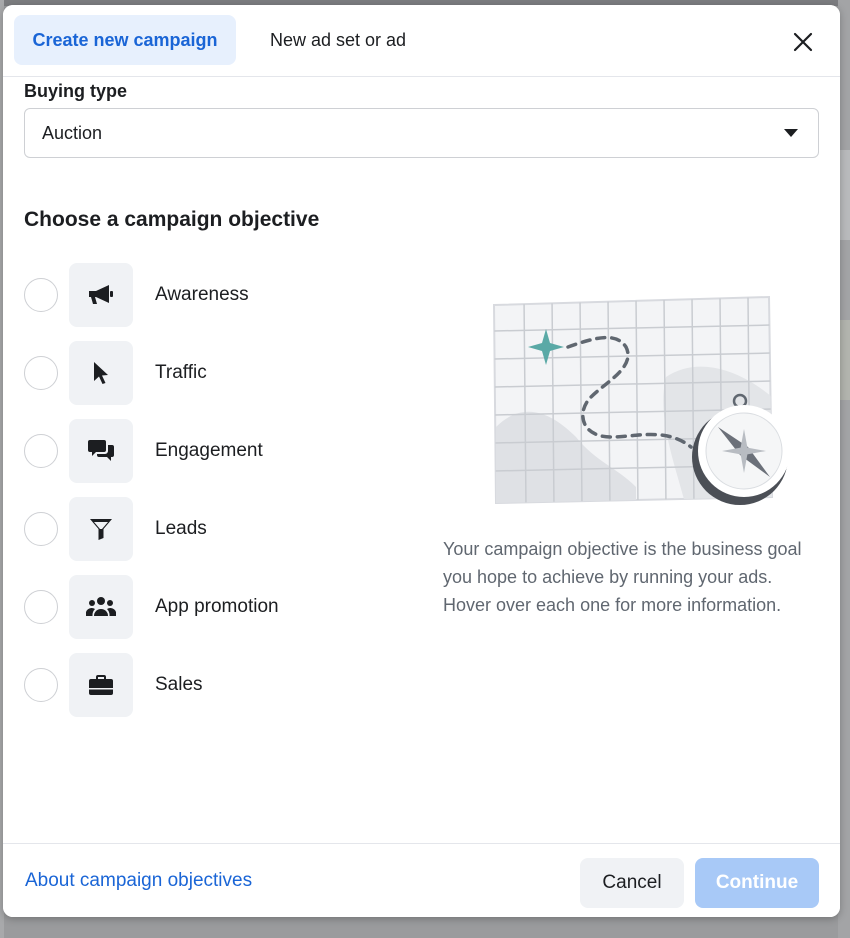 The height and width of the screenshot is (938, 850). I want to click on chat-bubbles-icon, so click(101, 450).